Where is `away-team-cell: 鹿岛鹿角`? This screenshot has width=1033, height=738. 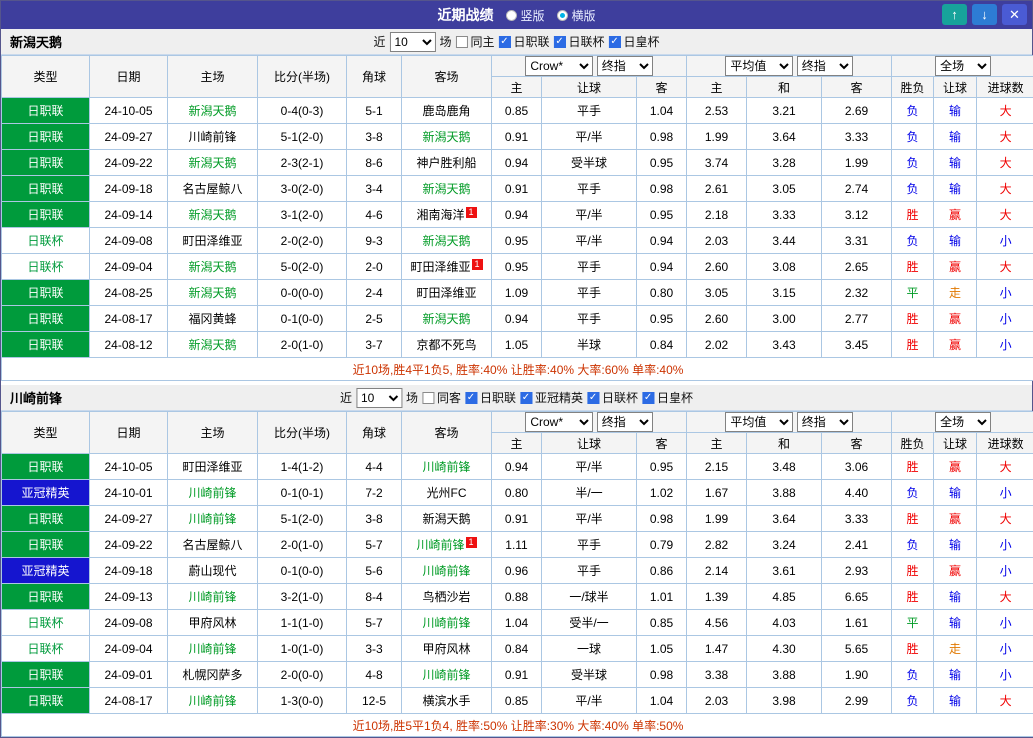
away-team-cell: 鹿岛鹿角 is located at coordinates (447, 111).